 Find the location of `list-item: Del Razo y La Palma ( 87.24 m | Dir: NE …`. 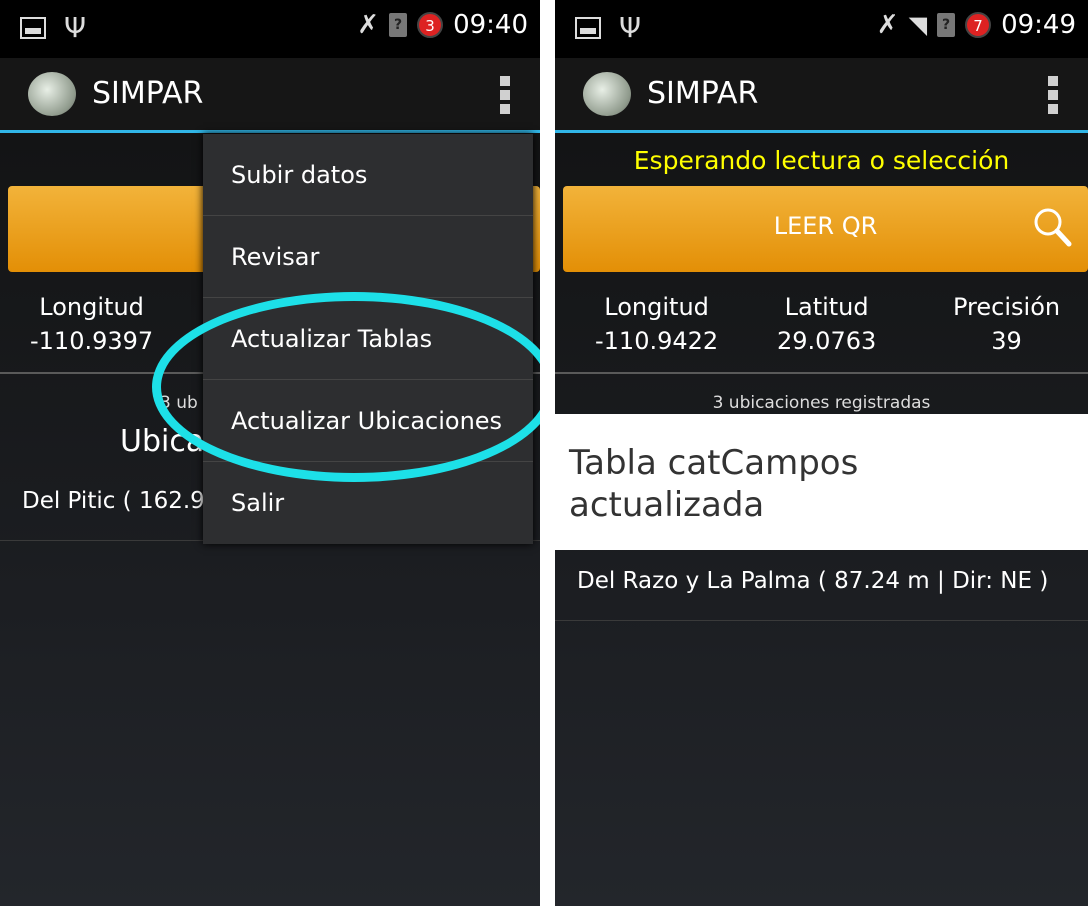

list-item: Del Razo y La Palma ( 87.24 m | Dir: NE … is located at coordinates (821, 585).